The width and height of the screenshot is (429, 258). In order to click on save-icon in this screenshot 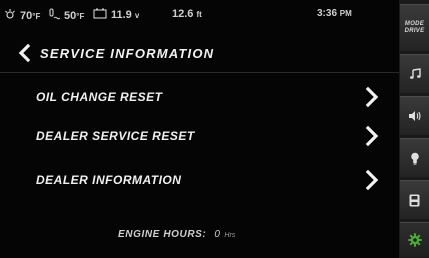, I will do `click(414, 200)`.